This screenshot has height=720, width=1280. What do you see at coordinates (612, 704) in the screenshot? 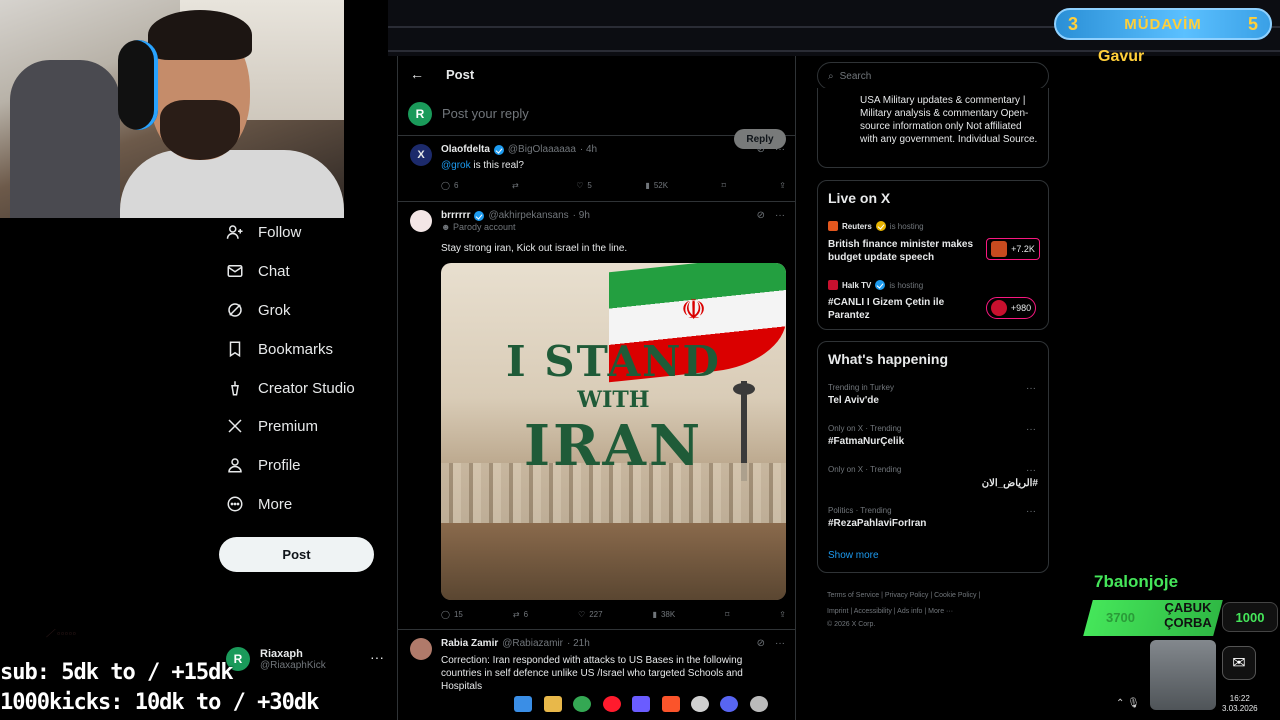
I see `opera-icon` at bounding box center [612, 704].